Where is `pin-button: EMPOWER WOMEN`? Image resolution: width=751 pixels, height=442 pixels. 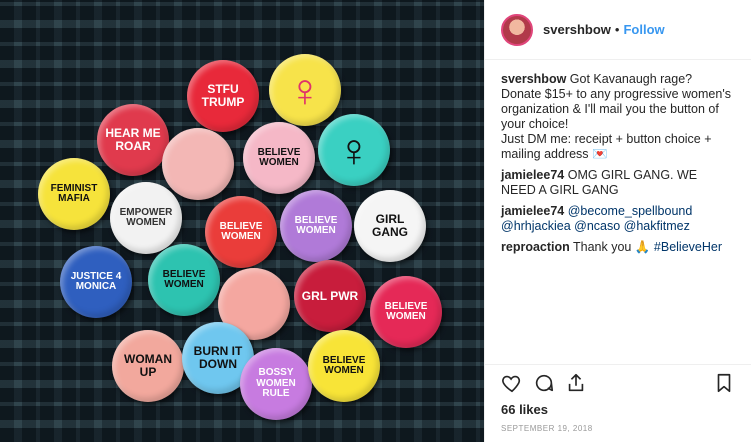
pin-button: EMPOWER WOMEN is located at coordinates (146, 218).